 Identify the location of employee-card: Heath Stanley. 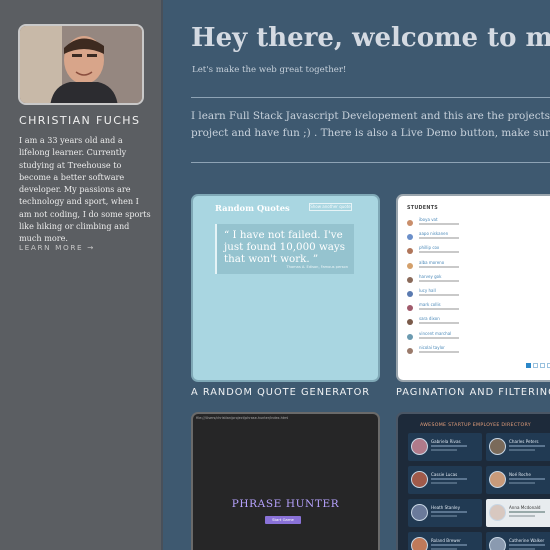
(445, 513).